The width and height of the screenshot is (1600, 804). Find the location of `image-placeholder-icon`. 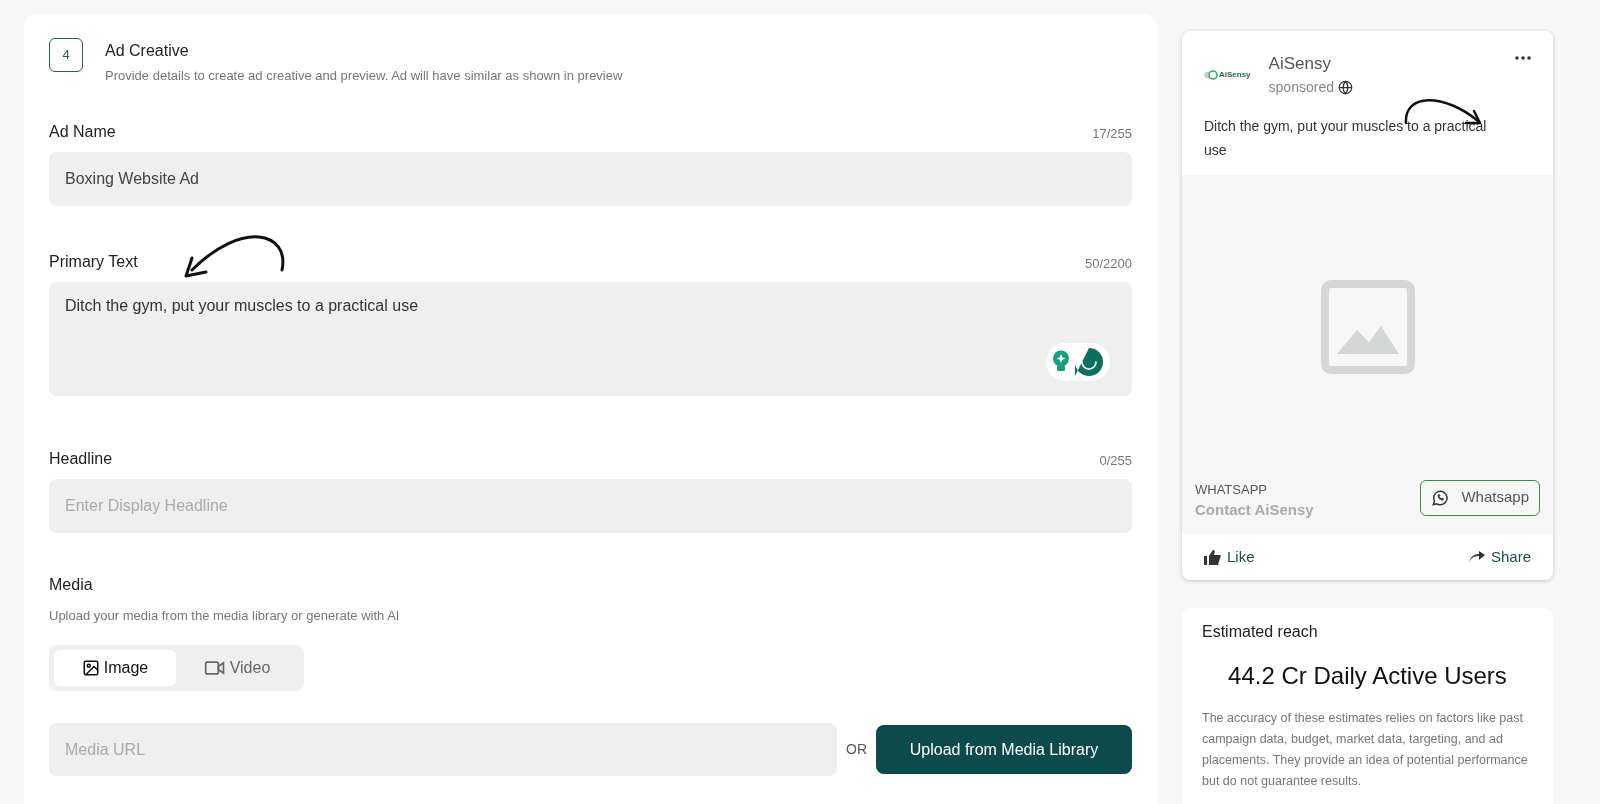

image-placeholder-icon is located at coordinates (1367, 327).